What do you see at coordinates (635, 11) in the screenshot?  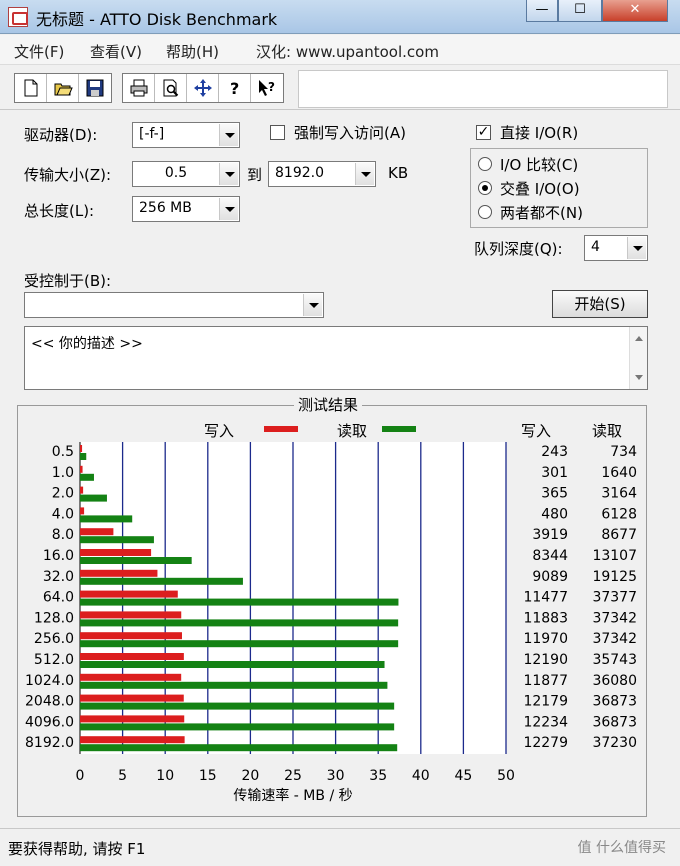 I see `close-button: ✕` at bounding box center [635, 11].